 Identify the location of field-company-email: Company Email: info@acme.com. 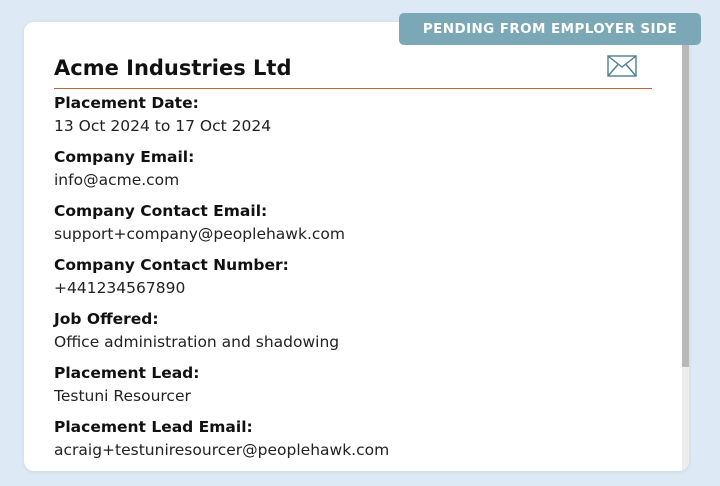
(364, 173).